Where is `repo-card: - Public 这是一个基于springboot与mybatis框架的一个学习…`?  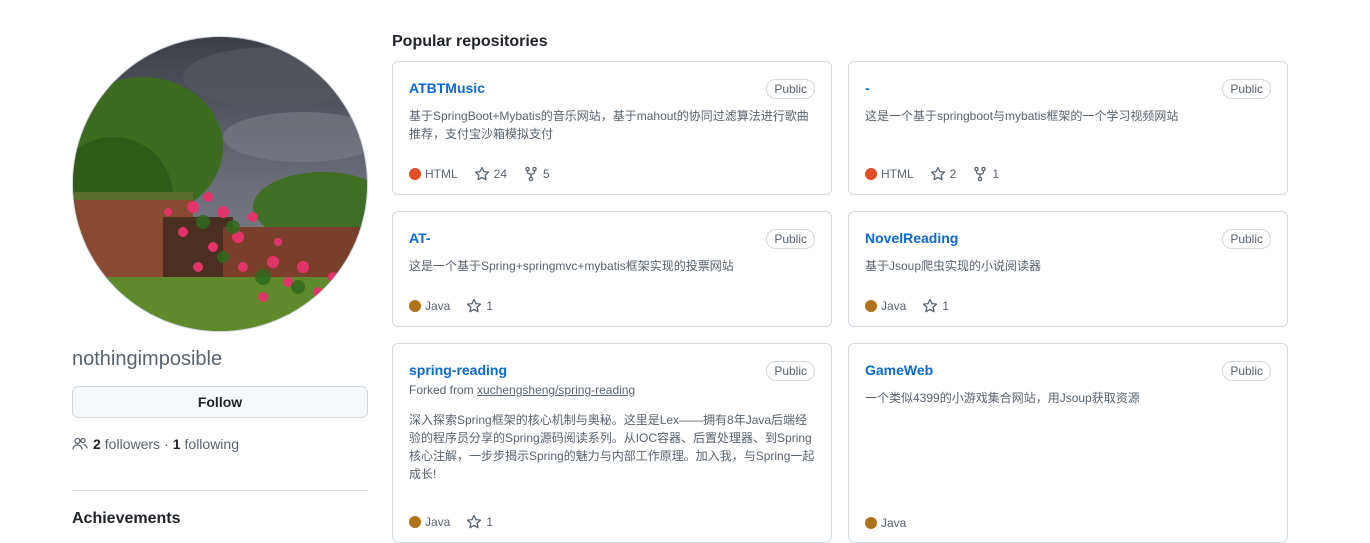 repo-card: - Public 这是一个基于springboot与mybatis框架的一个学习… is located at coordinates (1068, 128).